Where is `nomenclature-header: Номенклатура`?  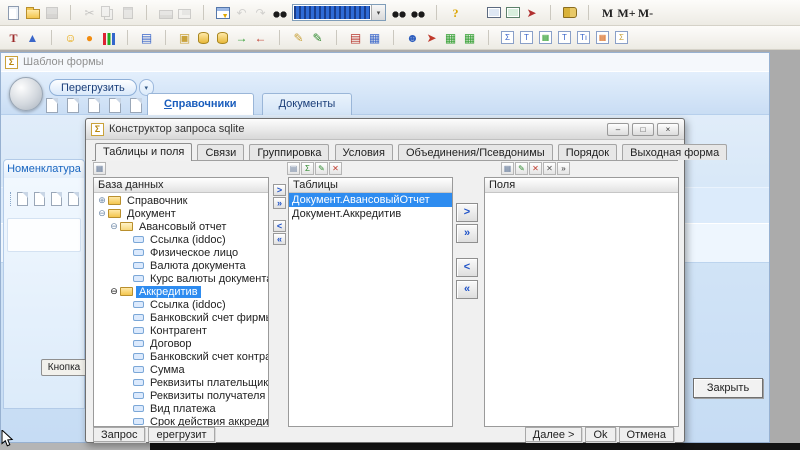 nomenclature-header: Номенклатура is located at coordinates (44, 169).